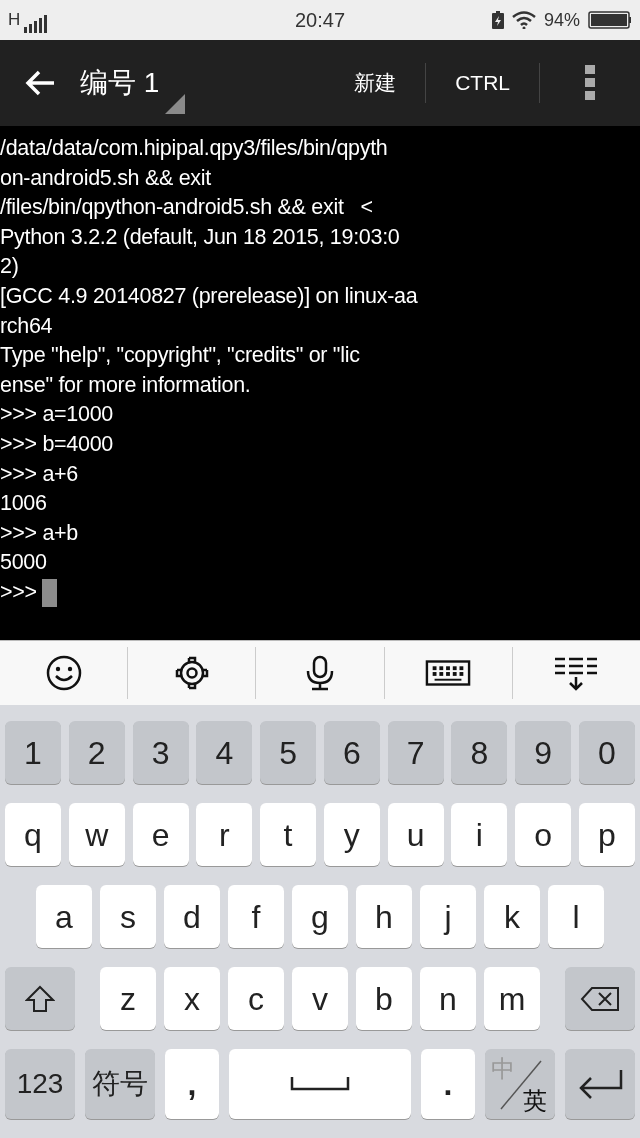 The image size is (640, 1138). I want to click on terminal-line: 1006, so click(23, 504).